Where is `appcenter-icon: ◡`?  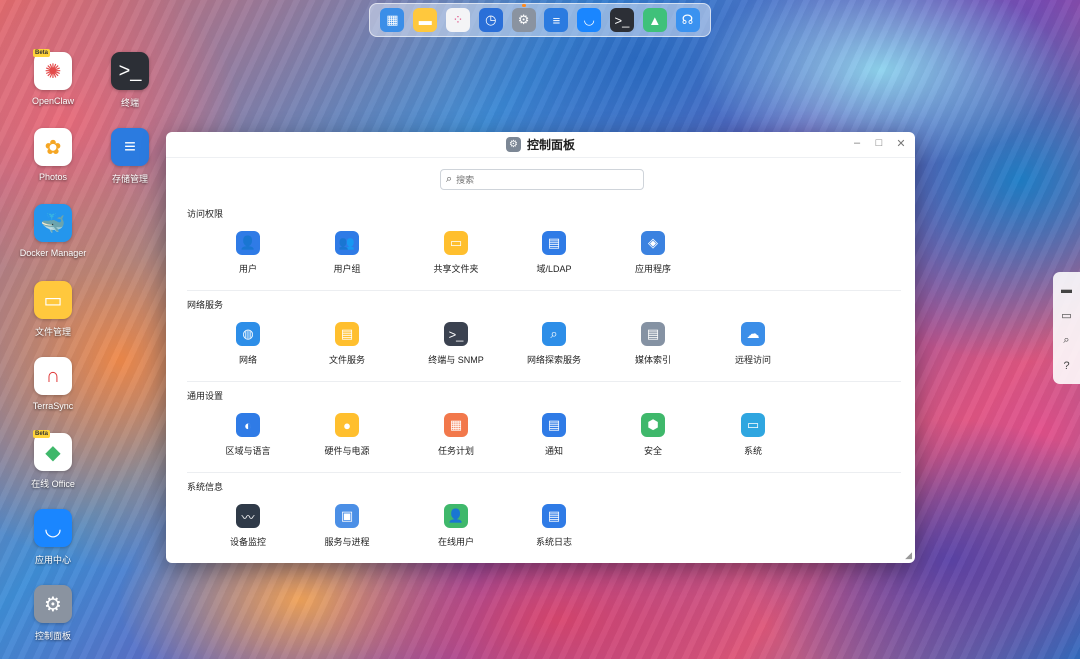
appcenter-icon: ◡ is located at coordinates (53, 528).